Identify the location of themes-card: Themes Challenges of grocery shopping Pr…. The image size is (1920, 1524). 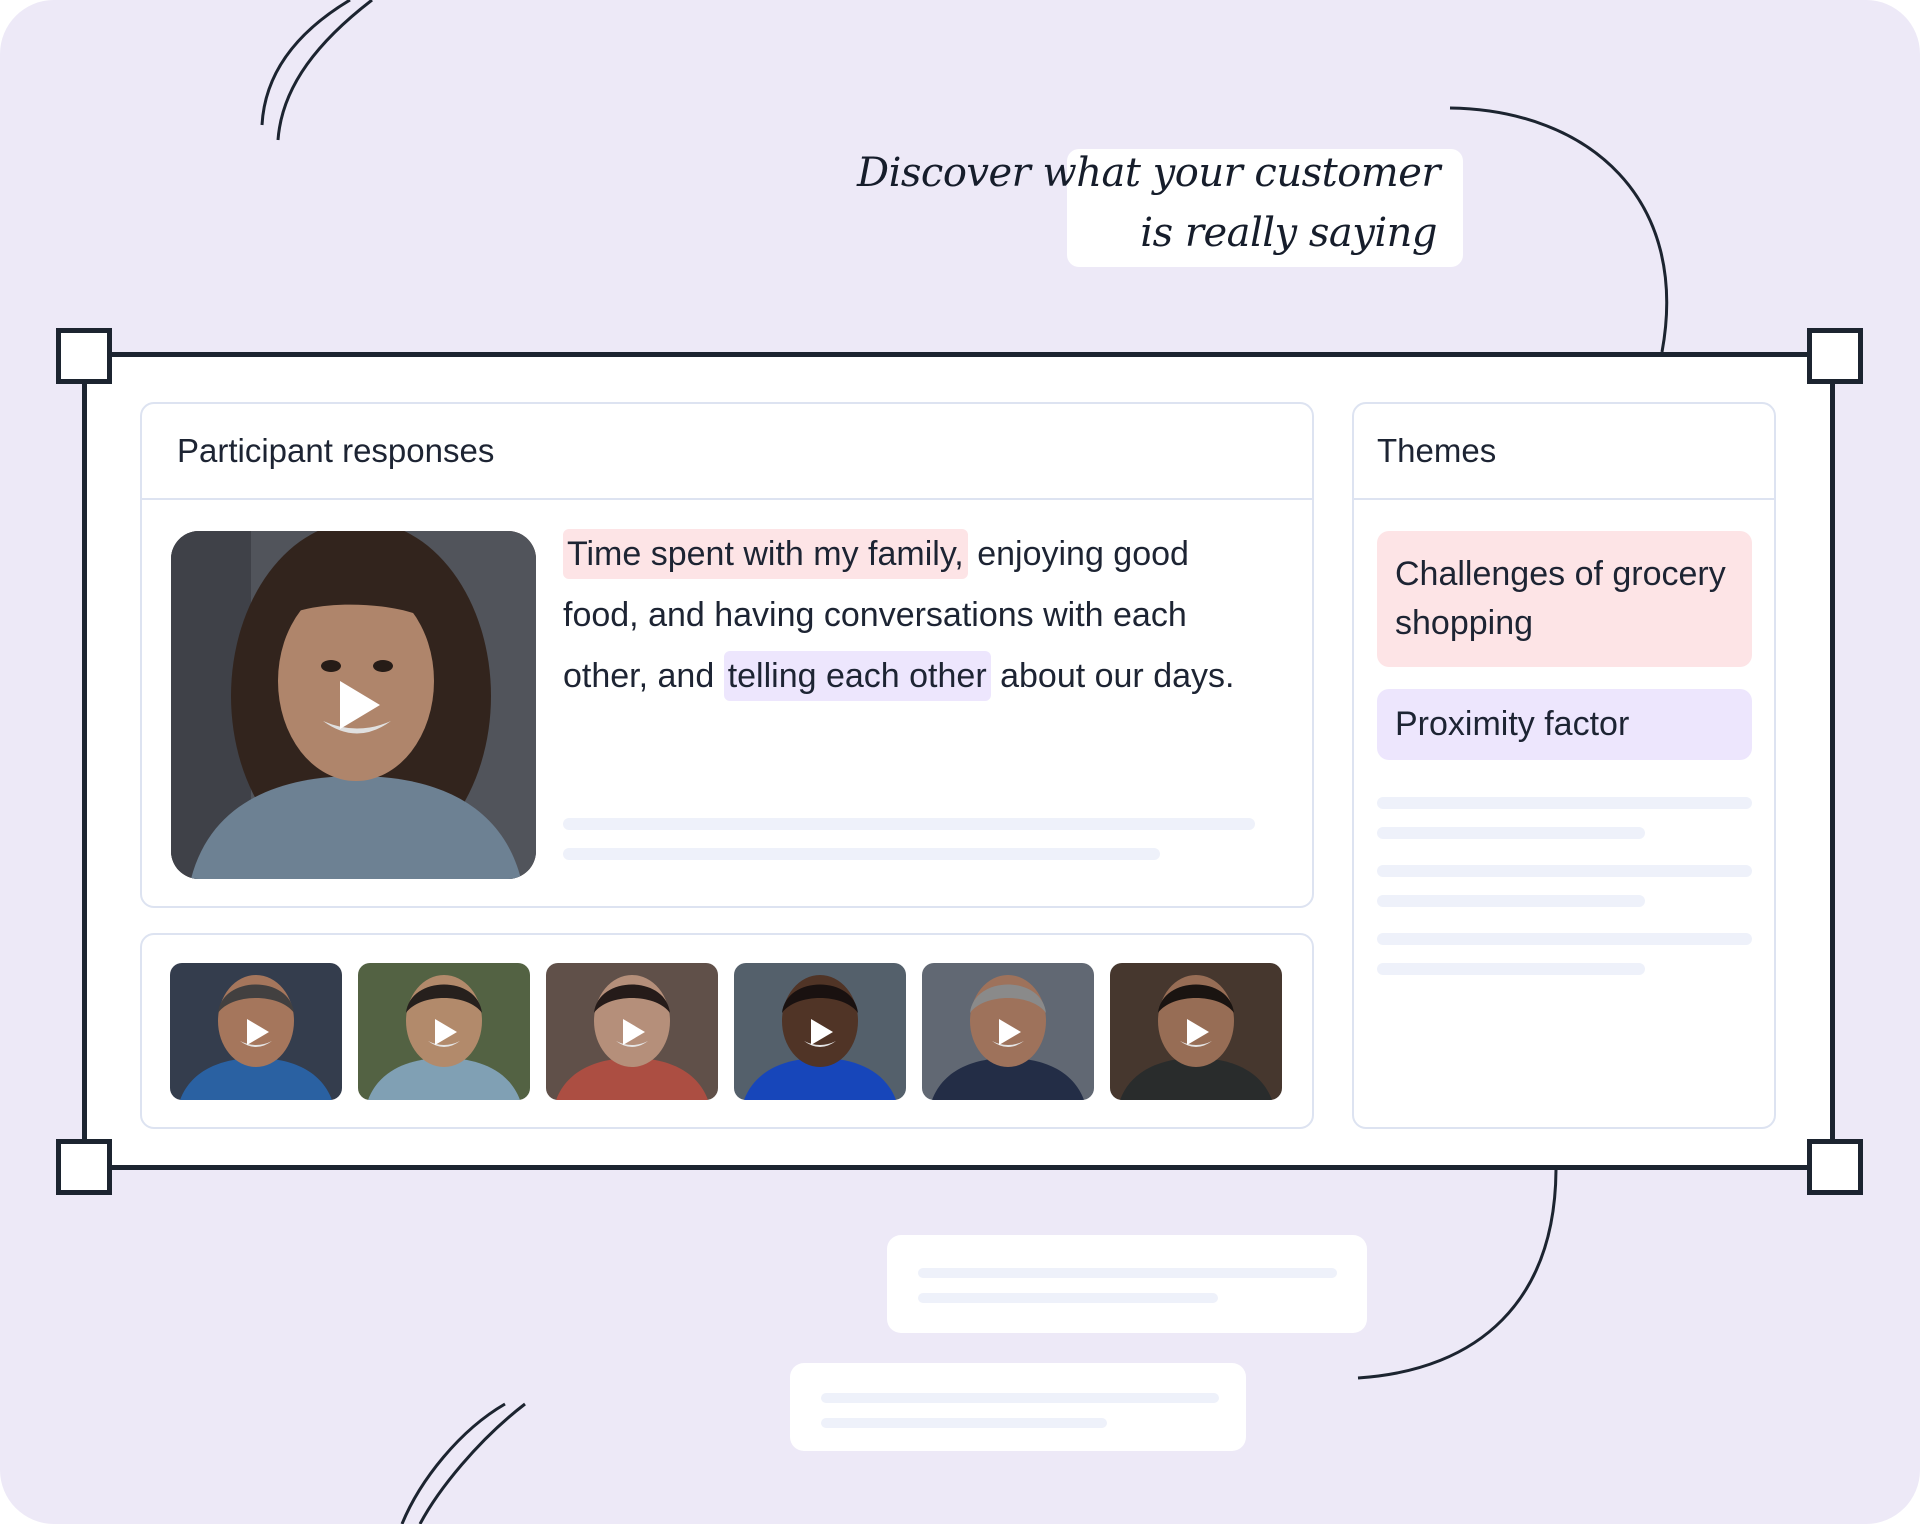
(1564, 765).